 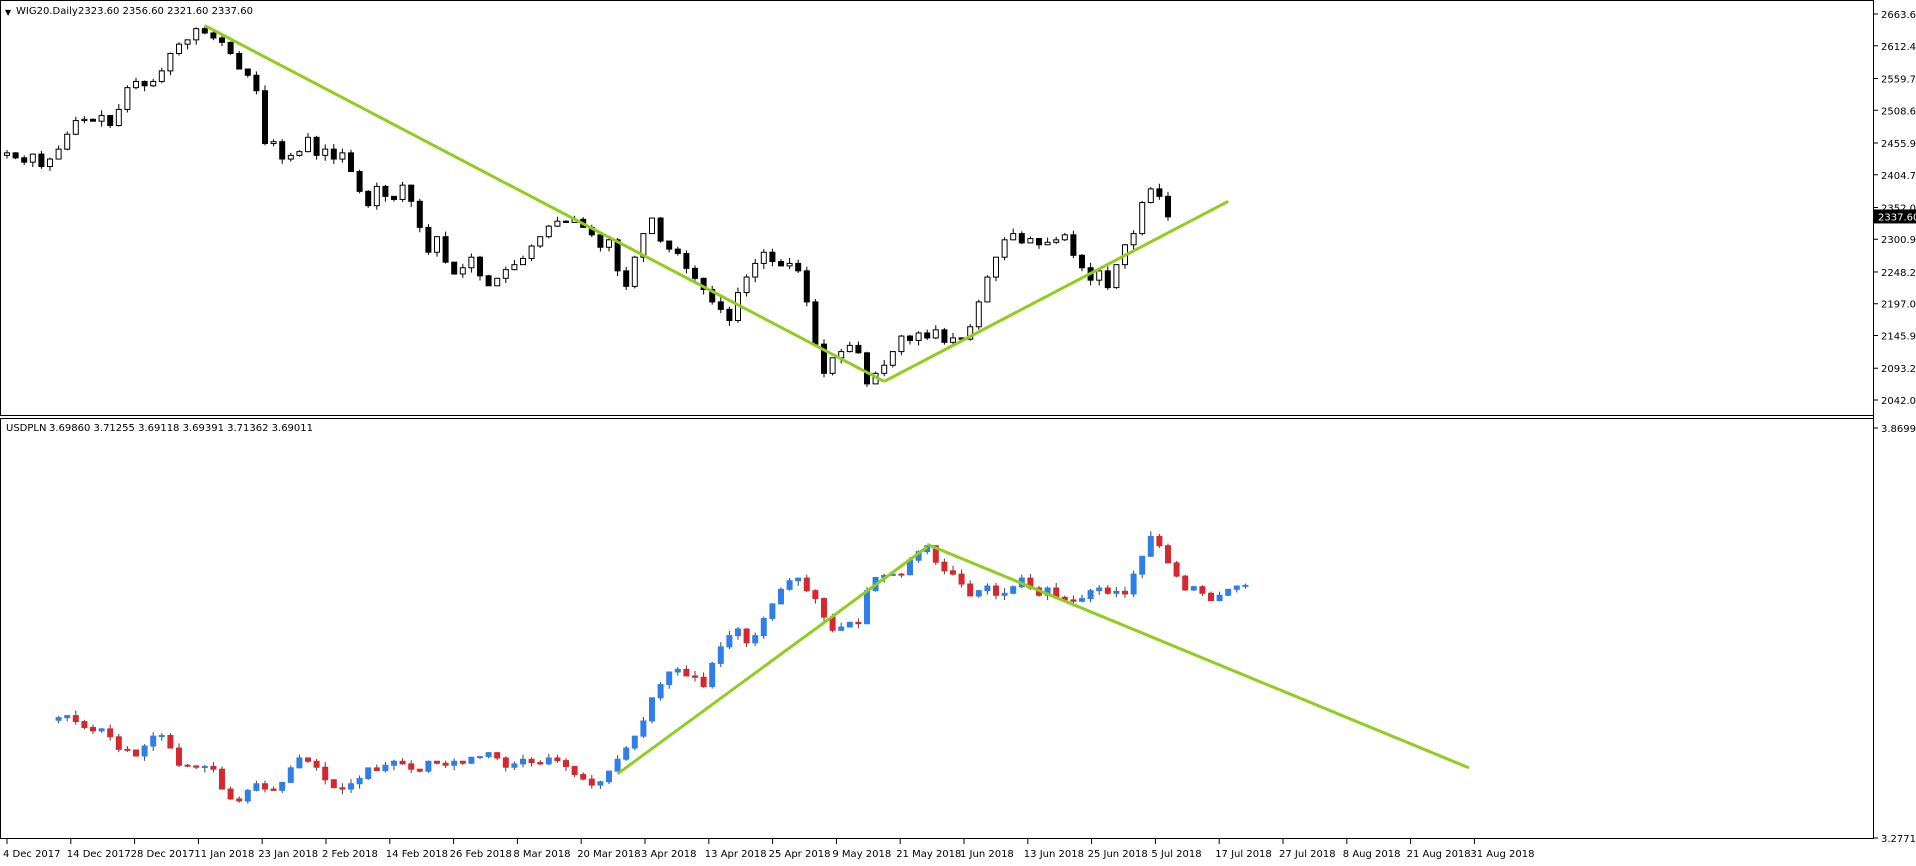 What do you see at coordinates (8, 12) in the screenshot?
I see `collapse-triangle-icon: ▼` at bounding box center [8, 12].